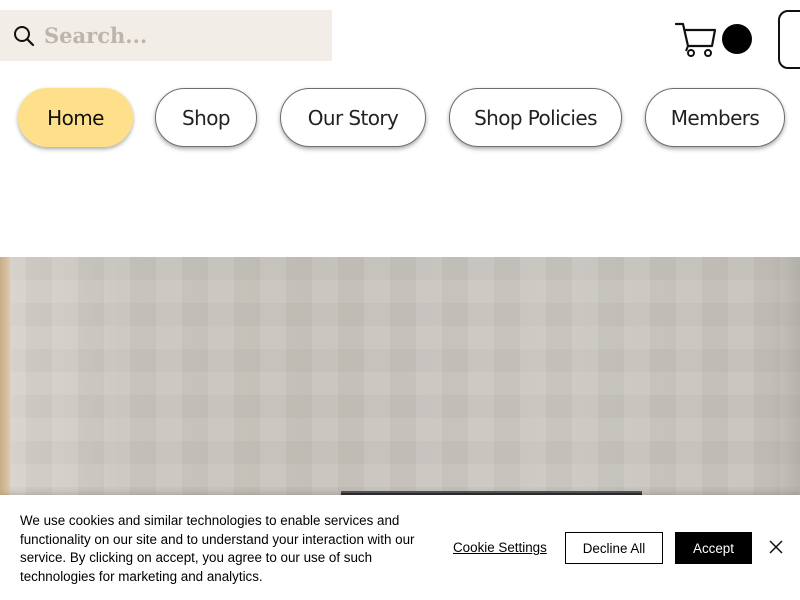  What do you see at coordinates (696, 39) in the screenshot?
I see `cart-icon` at bounding box center [696, 39].